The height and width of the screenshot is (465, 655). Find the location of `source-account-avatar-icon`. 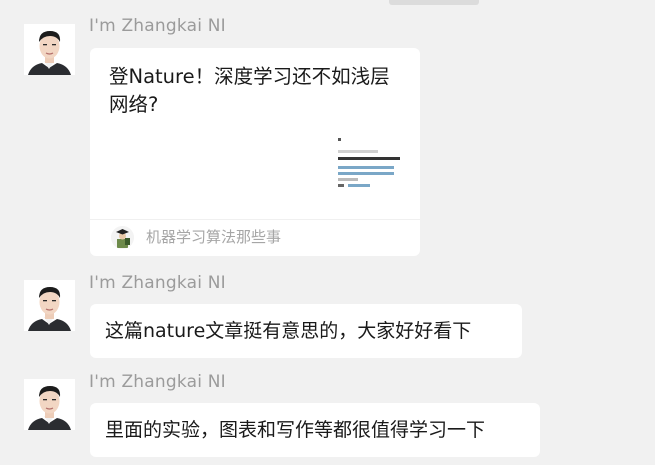

source-account-avatar-icon is located at coordinates (122, 237).